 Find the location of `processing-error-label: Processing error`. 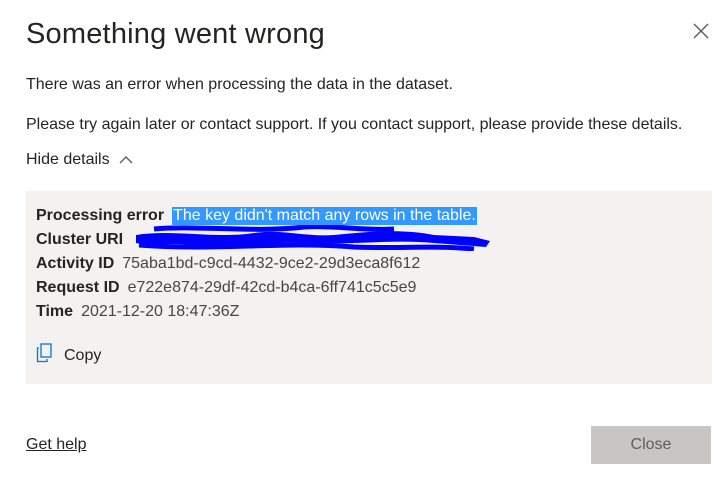

processing-error-label: Processing error is located at coordinates (100, 215).